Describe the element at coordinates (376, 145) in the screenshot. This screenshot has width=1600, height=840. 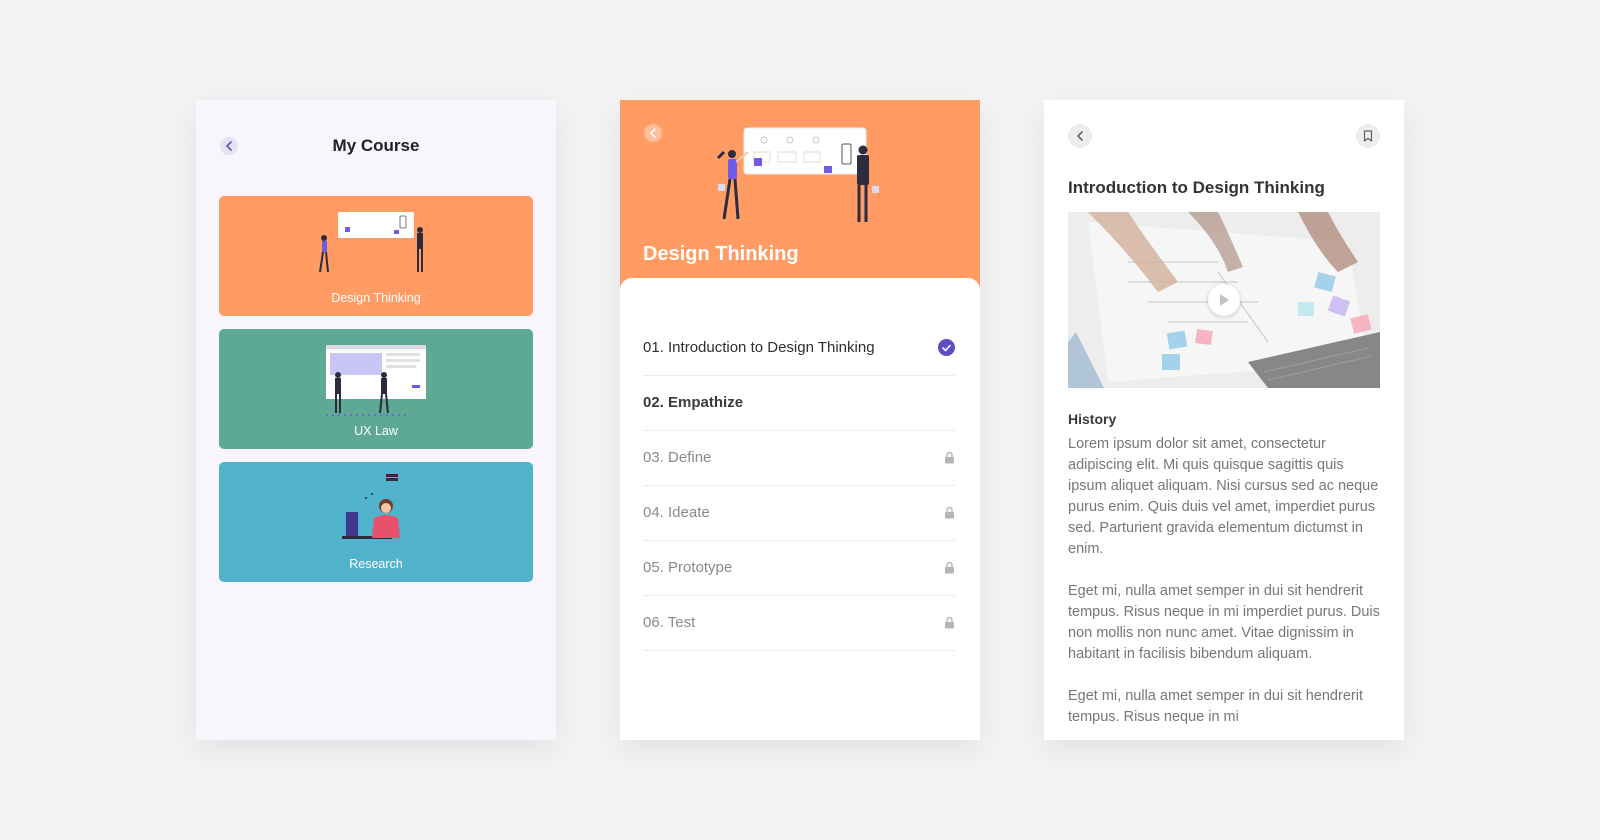
I see `page-title: My Course` at that location.